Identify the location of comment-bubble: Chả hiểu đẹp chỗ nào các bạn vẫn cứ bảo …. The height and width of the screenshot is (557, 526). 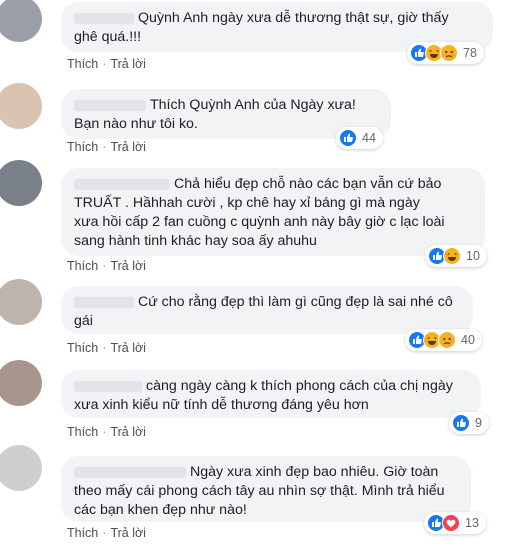
(273, 212).